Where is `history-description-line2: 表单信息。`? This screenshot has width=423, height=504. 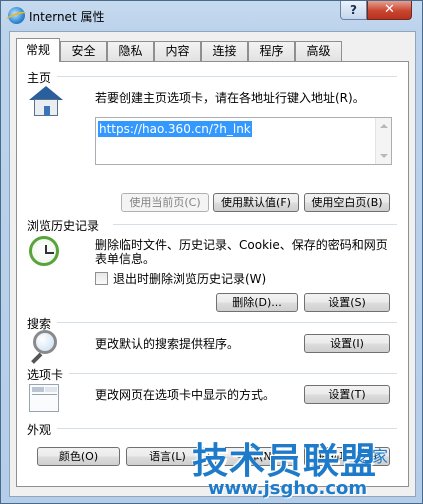
history-description-line2: 表单信息。 is located at coordinates (125, 259).